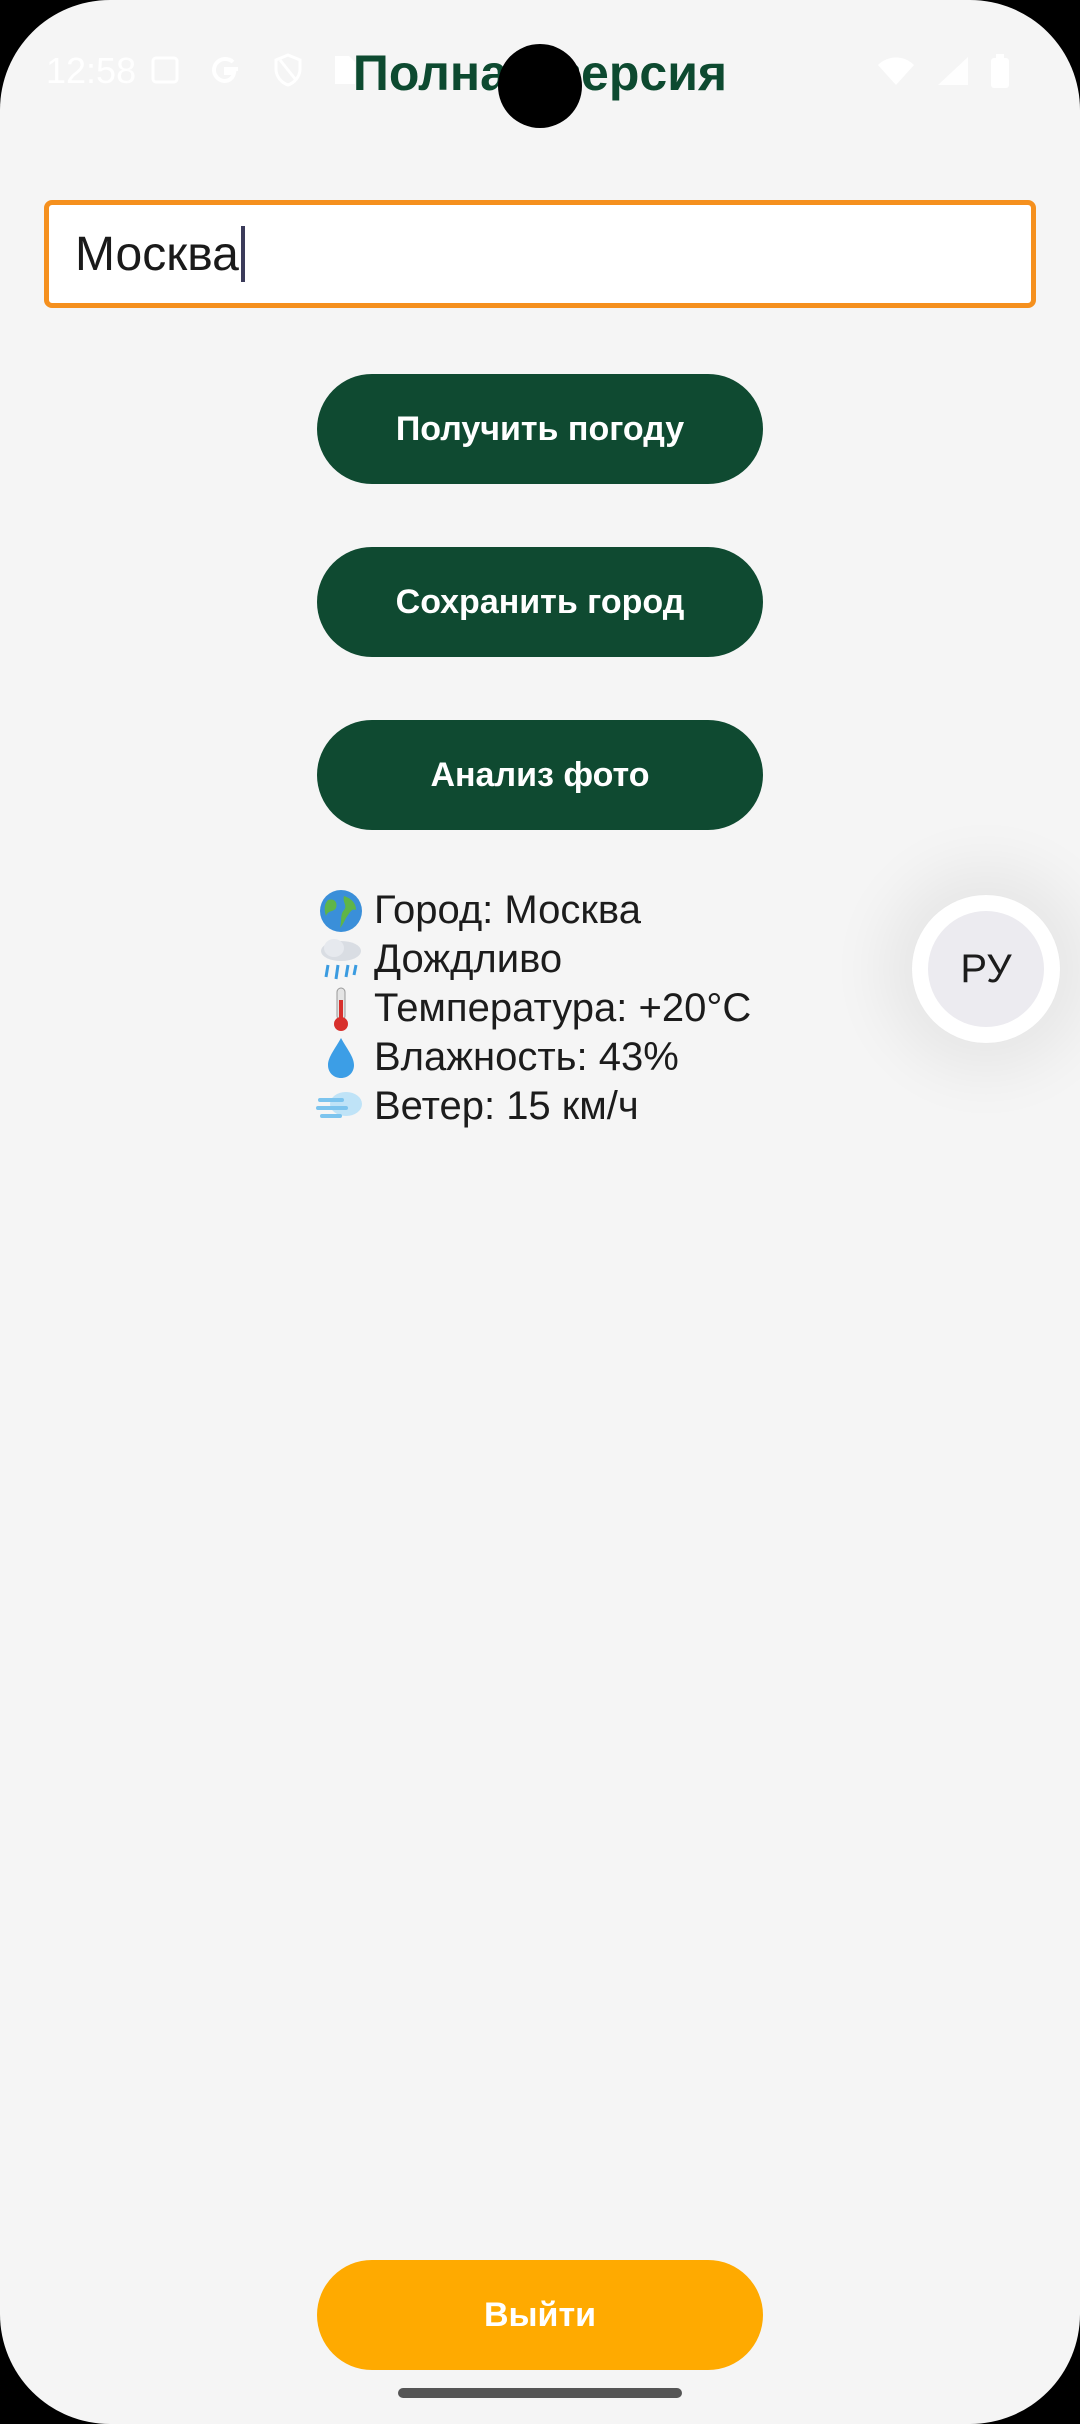 The height and width of the screenshot is (2424, 1080). Describe the element at coordinates (540, 429) in the screenshot. I see `get-weather-button: Получить погоду` at that location.